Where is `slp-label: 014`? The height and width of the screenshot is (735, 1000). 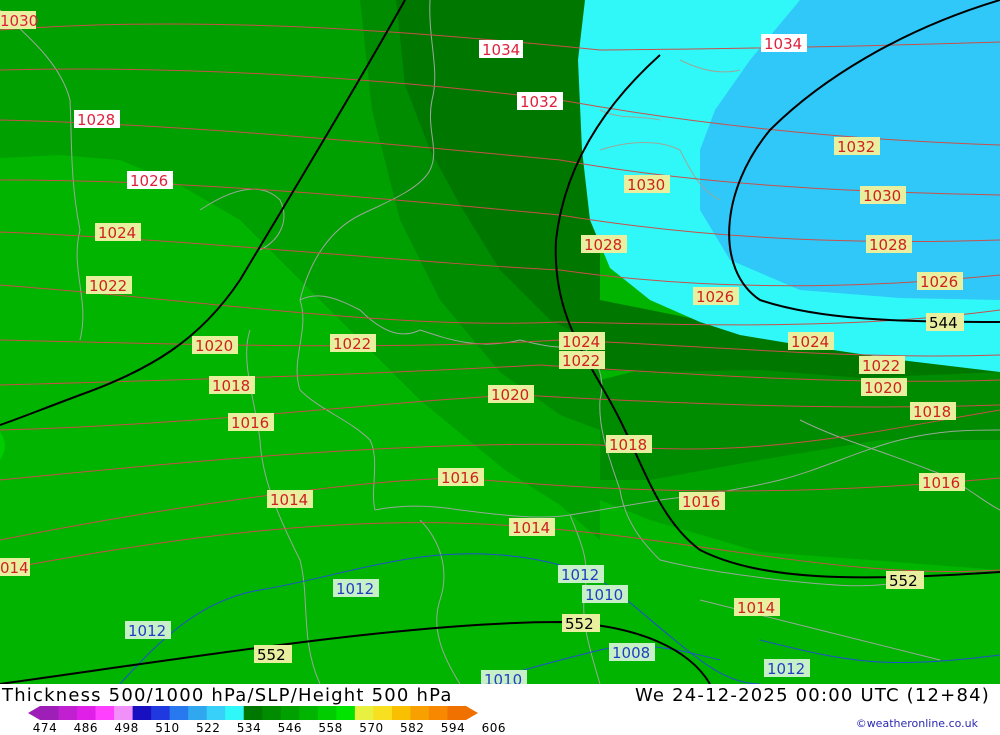 slp-label: 014 is located at coordinates (15, 567).